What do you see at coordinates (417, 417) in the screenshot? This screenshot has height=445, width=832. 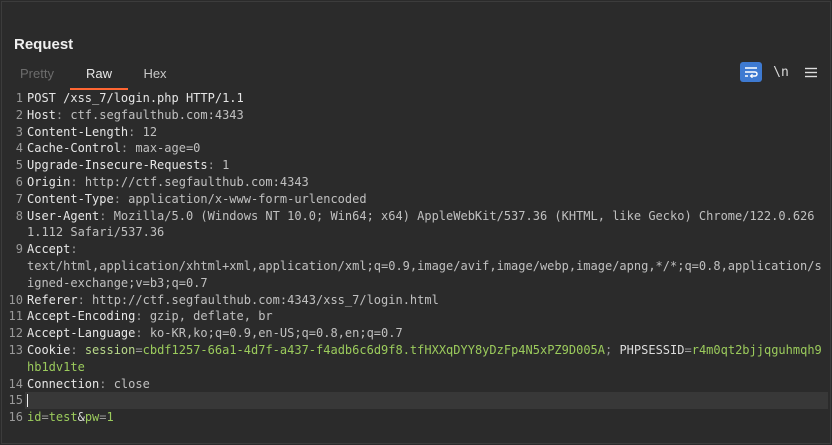 I see `body-line: 16 id=test&pw=1` at bounding box center [417, 417].